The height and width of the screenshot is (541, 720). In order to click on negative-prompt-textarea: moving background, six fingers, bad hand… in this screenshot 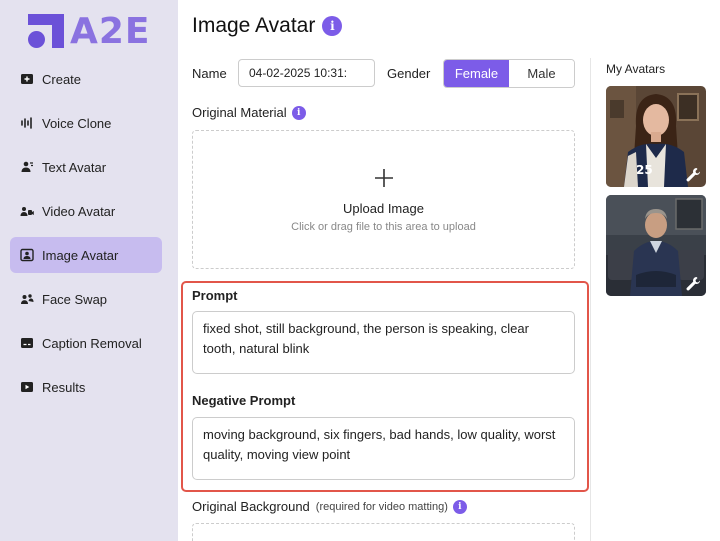, I will do `click(383, 448)`.